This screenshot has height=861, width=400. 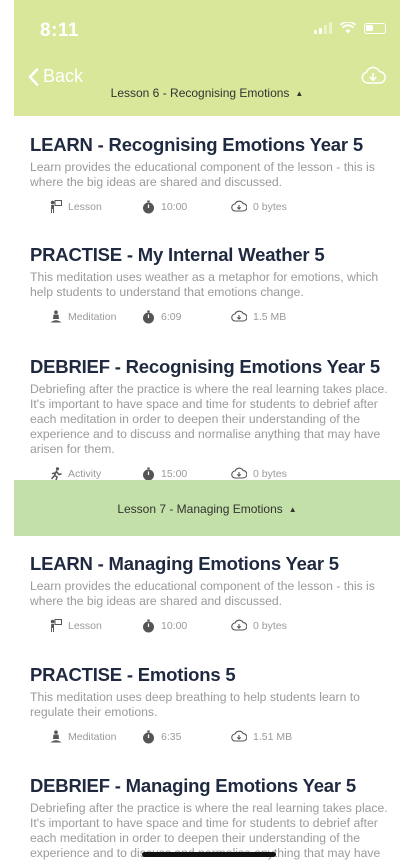 What do you see at coordinates (133, 674) in the screenshot?
I see `item-title: PRACTISE - Emotions 5` at bounding box center [133, 674].